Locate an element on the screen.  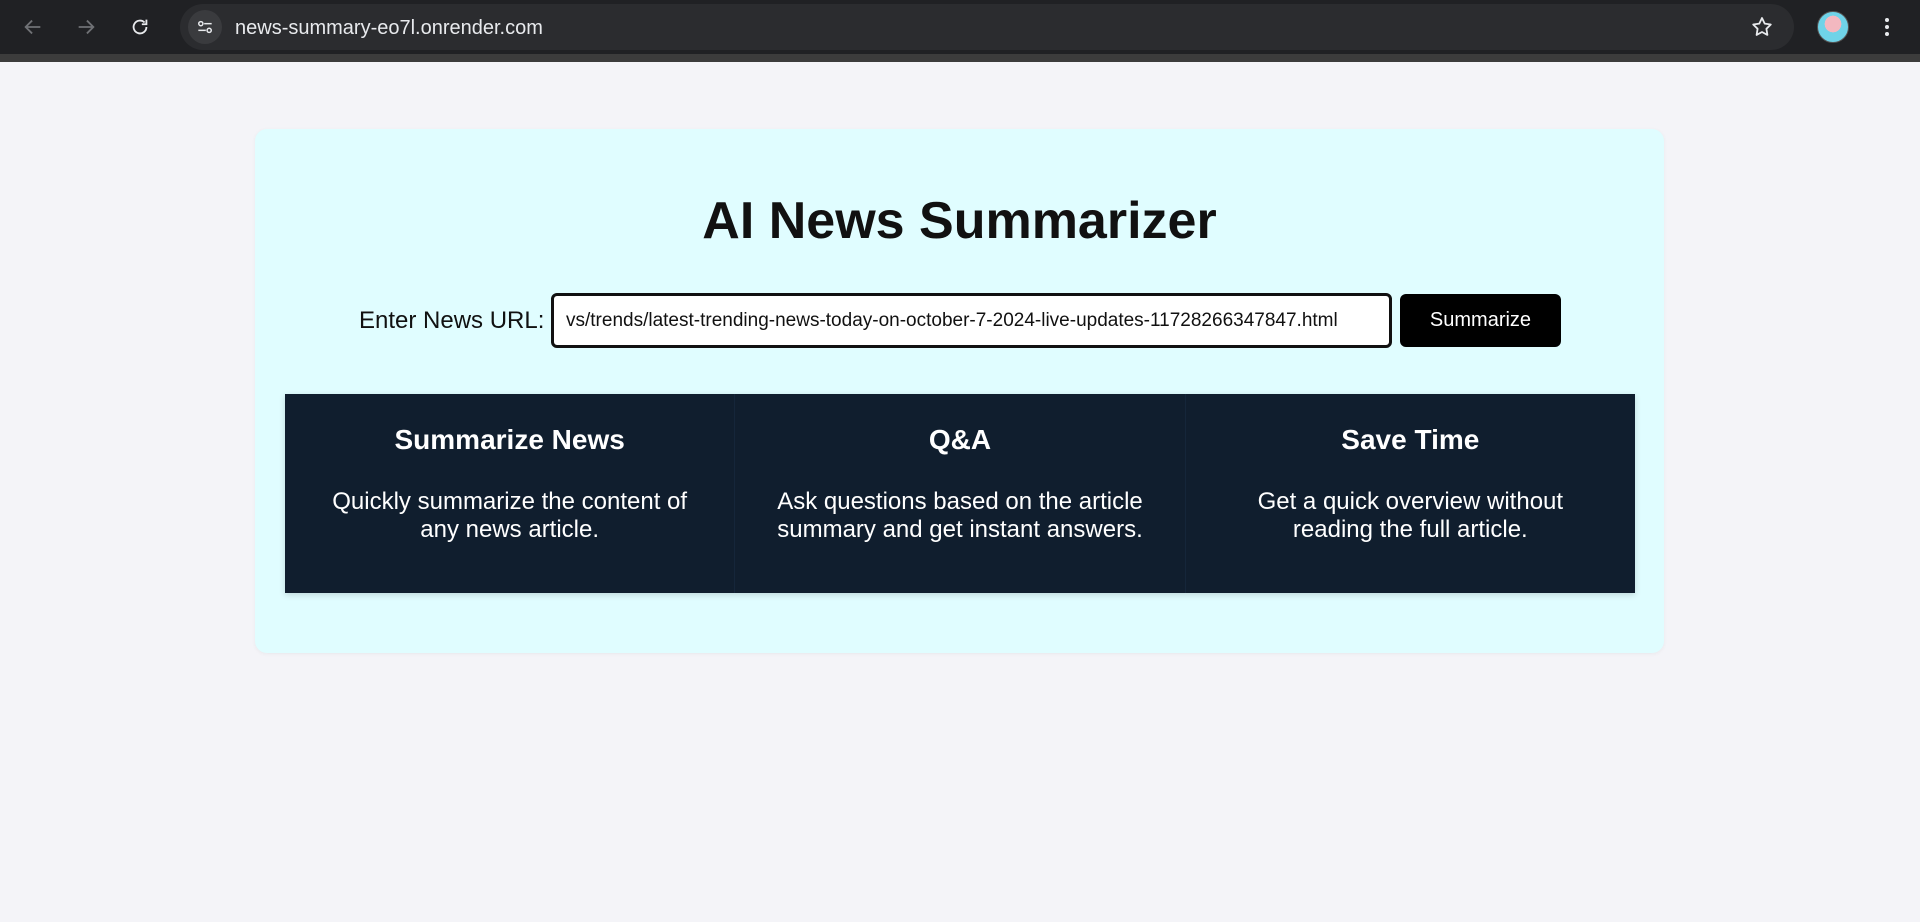
reload-icon is located at coordinates (140, 27).